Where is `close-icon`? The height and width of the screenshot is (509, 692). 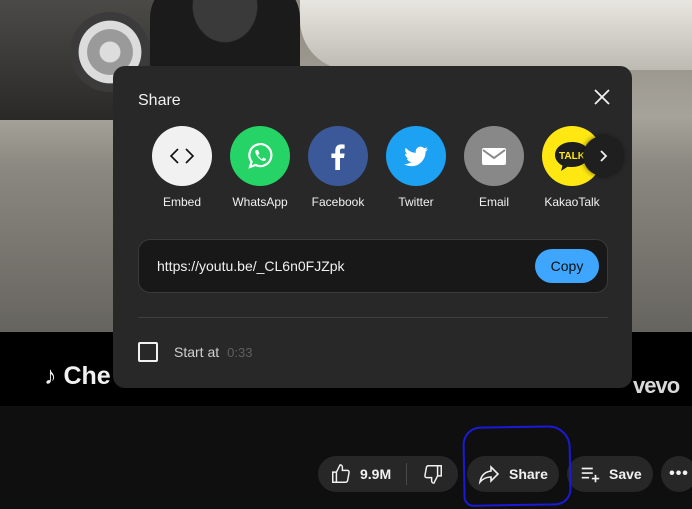
close-icon is located at coordinates (602, 97).